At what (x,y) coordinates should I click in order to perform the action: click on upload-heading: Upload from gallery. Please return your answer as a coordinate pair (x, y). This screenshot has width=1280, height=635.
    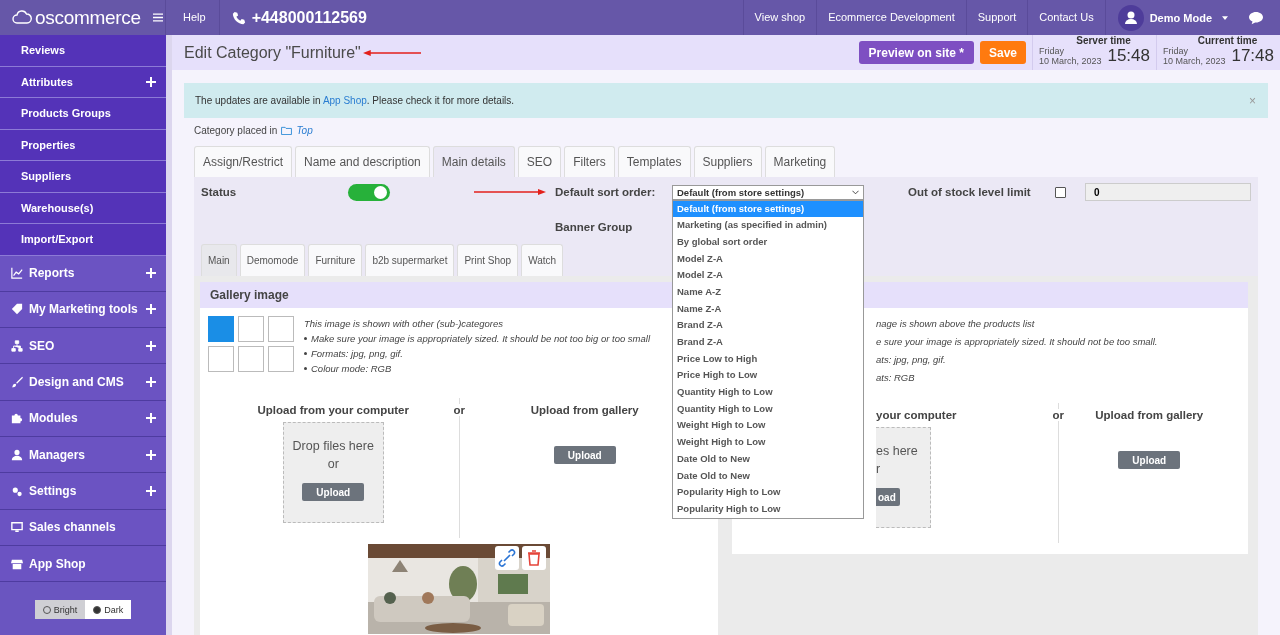
    Looking at the image, I should click on (584, 410).